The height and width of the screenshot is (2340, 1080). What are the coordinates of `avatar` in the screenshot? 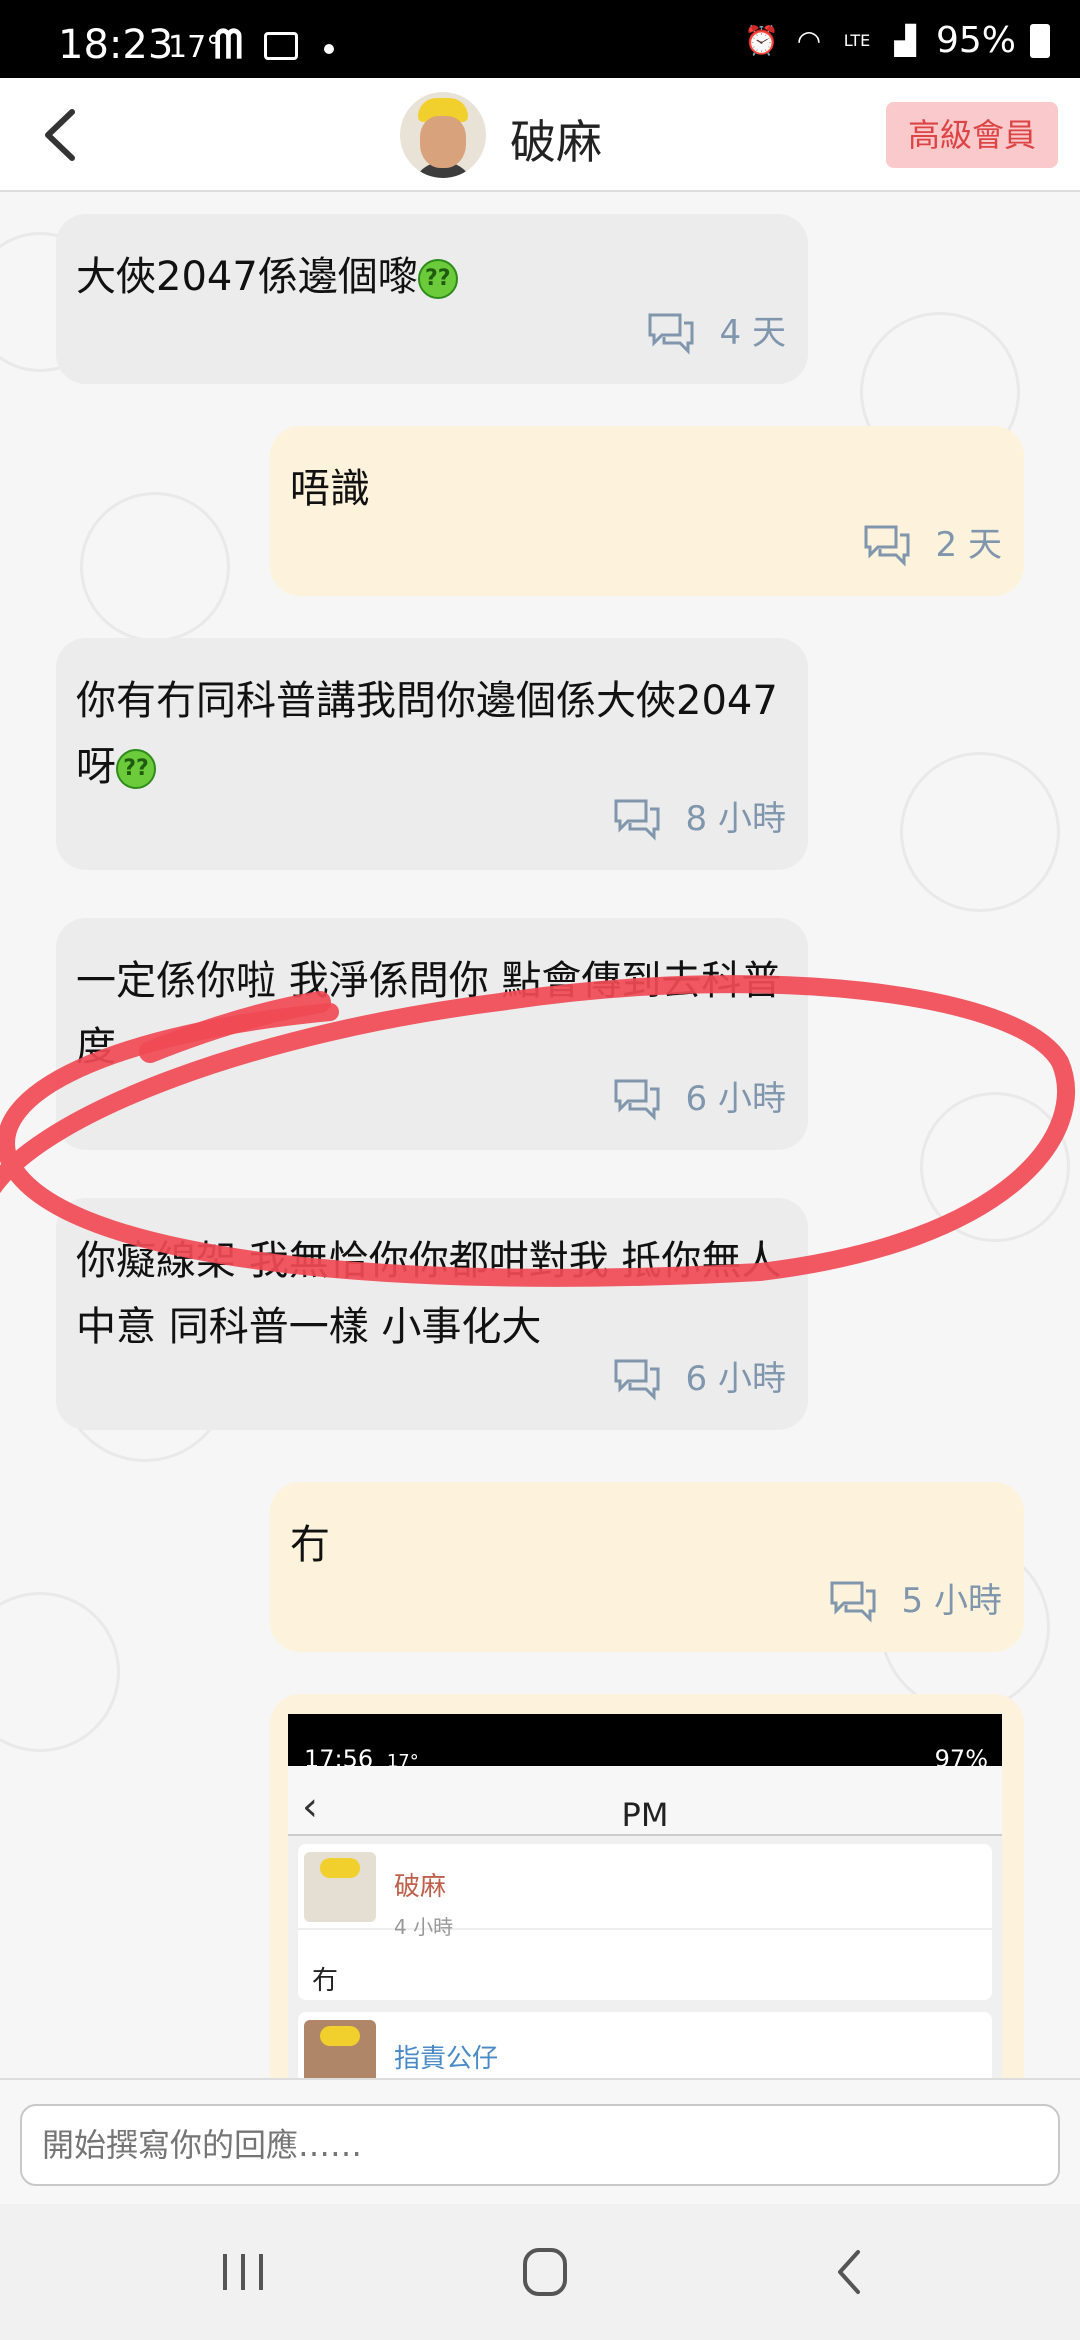 It's located at (443, 135).